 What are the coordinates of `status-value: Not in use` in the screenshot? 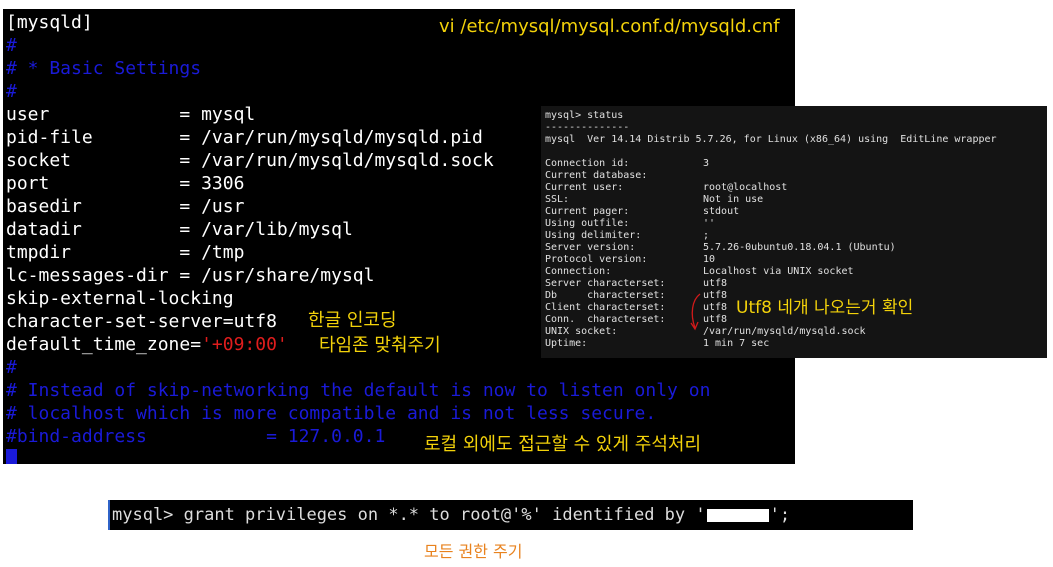 It's located at (733, 199).